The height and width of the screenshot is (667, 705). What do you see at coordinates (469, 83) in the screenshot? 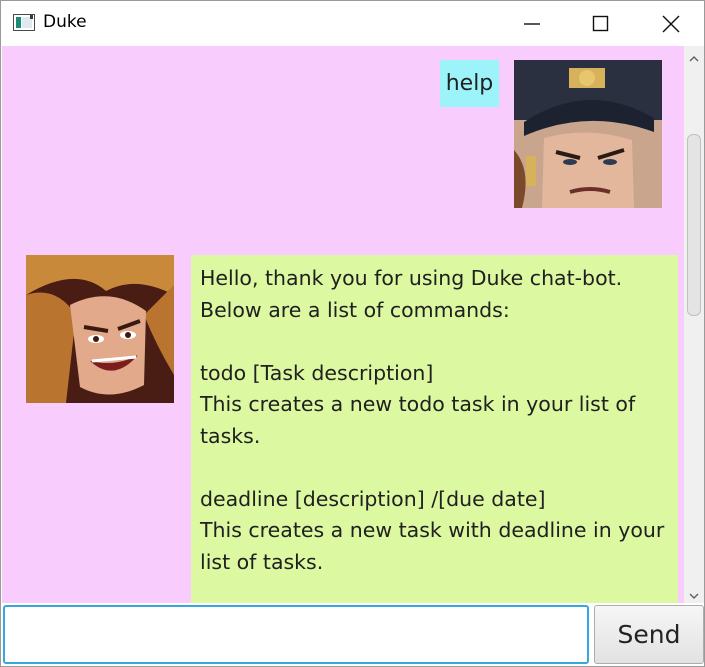
I see `user-message-bubble: help` at bounding box center [469, 83].